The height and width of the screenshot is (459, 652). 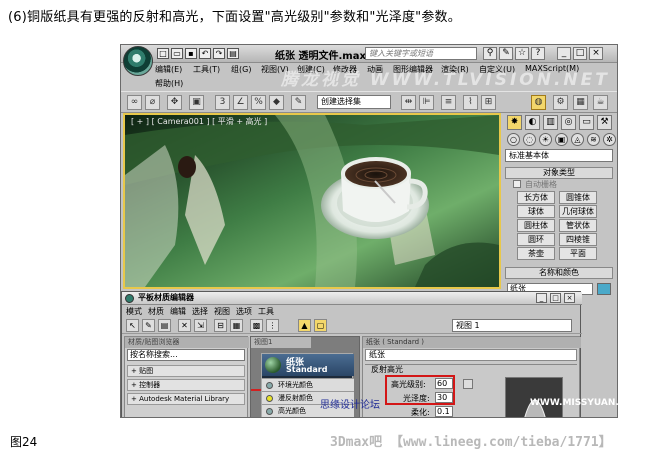 I want to click on bind-spacewarp-icon: ✥, so click(x=174, y=102).